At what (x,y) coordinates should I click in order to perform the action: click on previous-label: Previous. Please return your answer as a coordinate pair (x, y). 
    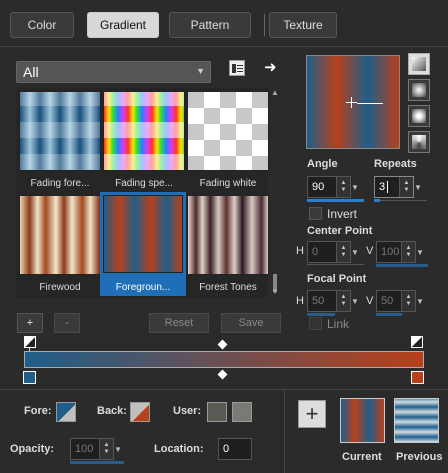
    Looking at the image, I should click on (419, 457).